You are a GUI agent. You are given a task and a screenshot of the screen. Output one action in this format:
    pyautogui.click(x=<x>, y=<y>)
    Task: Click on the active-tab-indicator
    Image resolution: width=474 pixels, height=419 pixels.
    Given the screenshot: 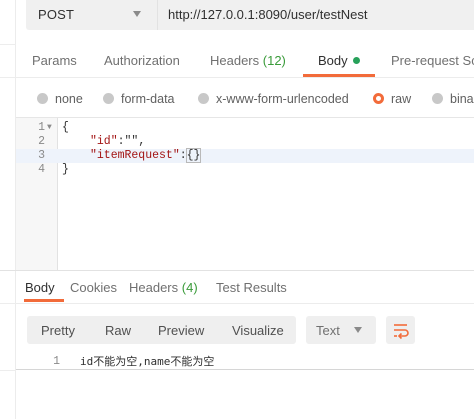 What is the action you would take?
    pyautogui.click(x=44, y=300)
    